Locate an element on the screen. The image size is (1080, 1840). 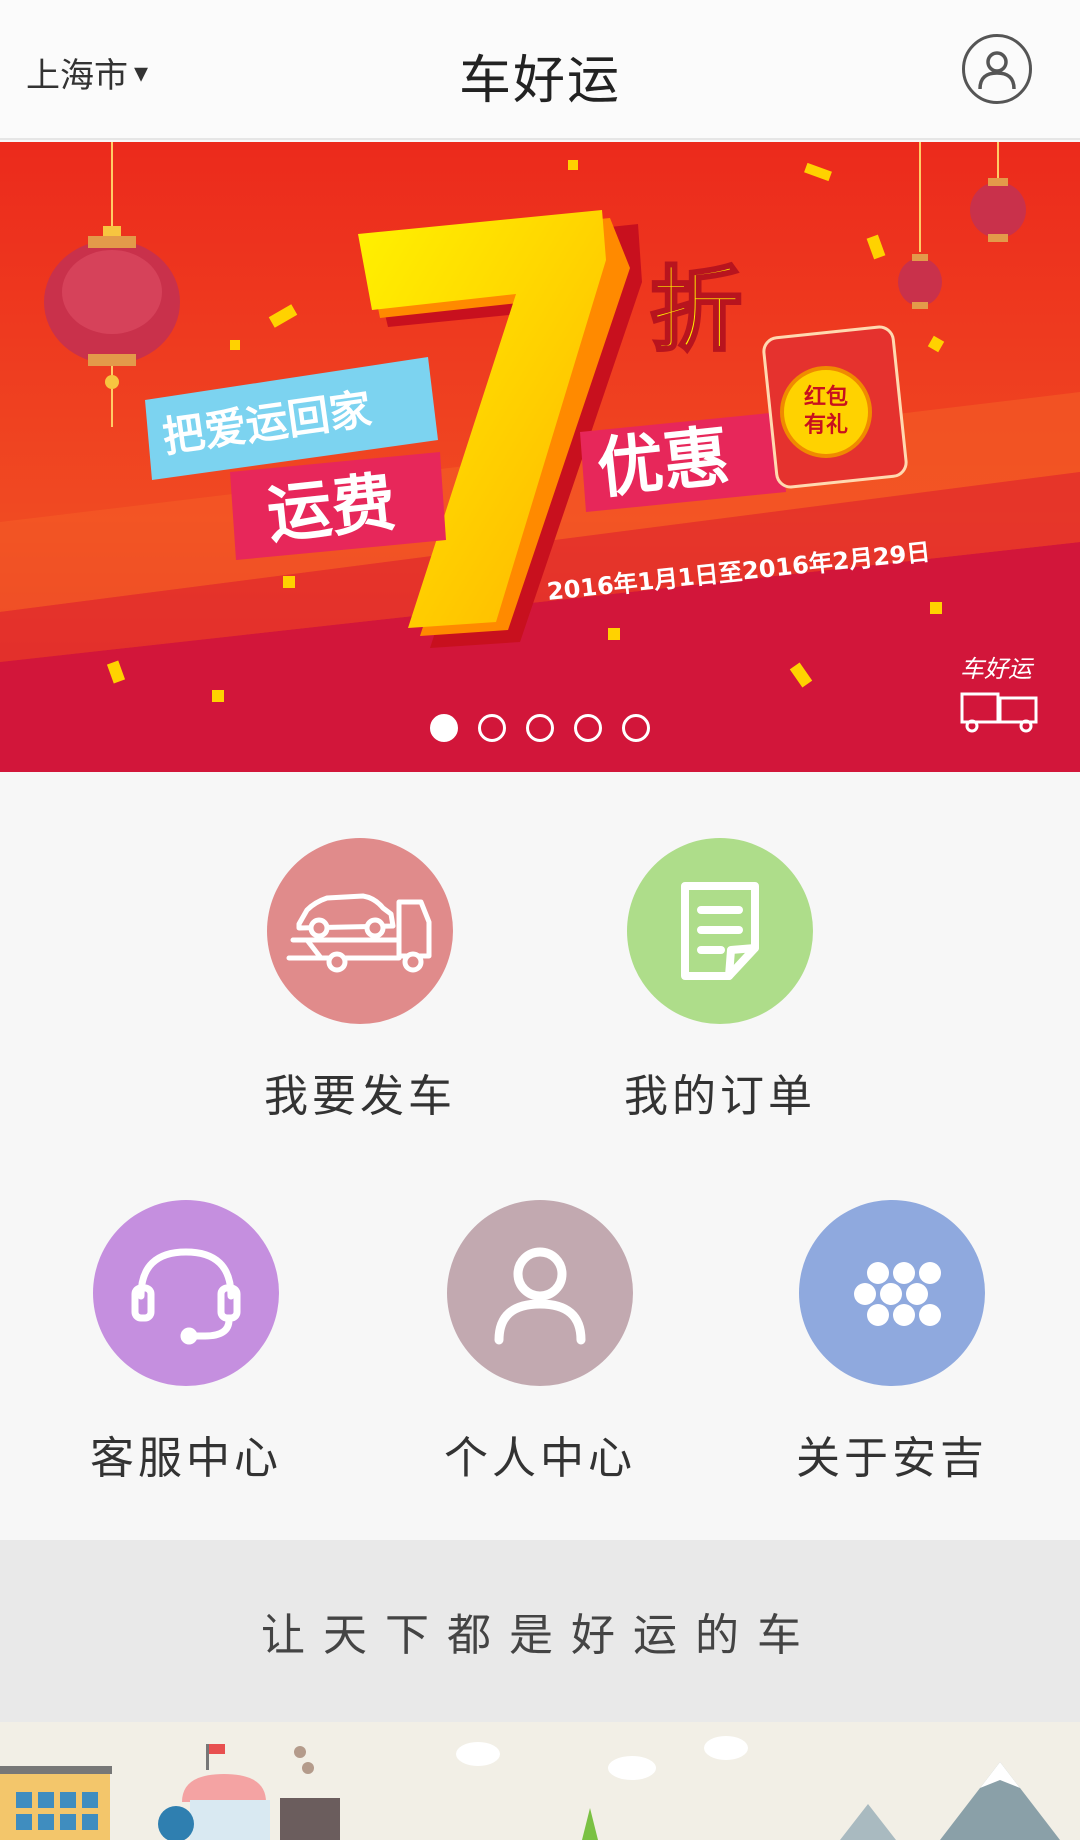
svg-text: 红包 is located at coordinates (826, 397).